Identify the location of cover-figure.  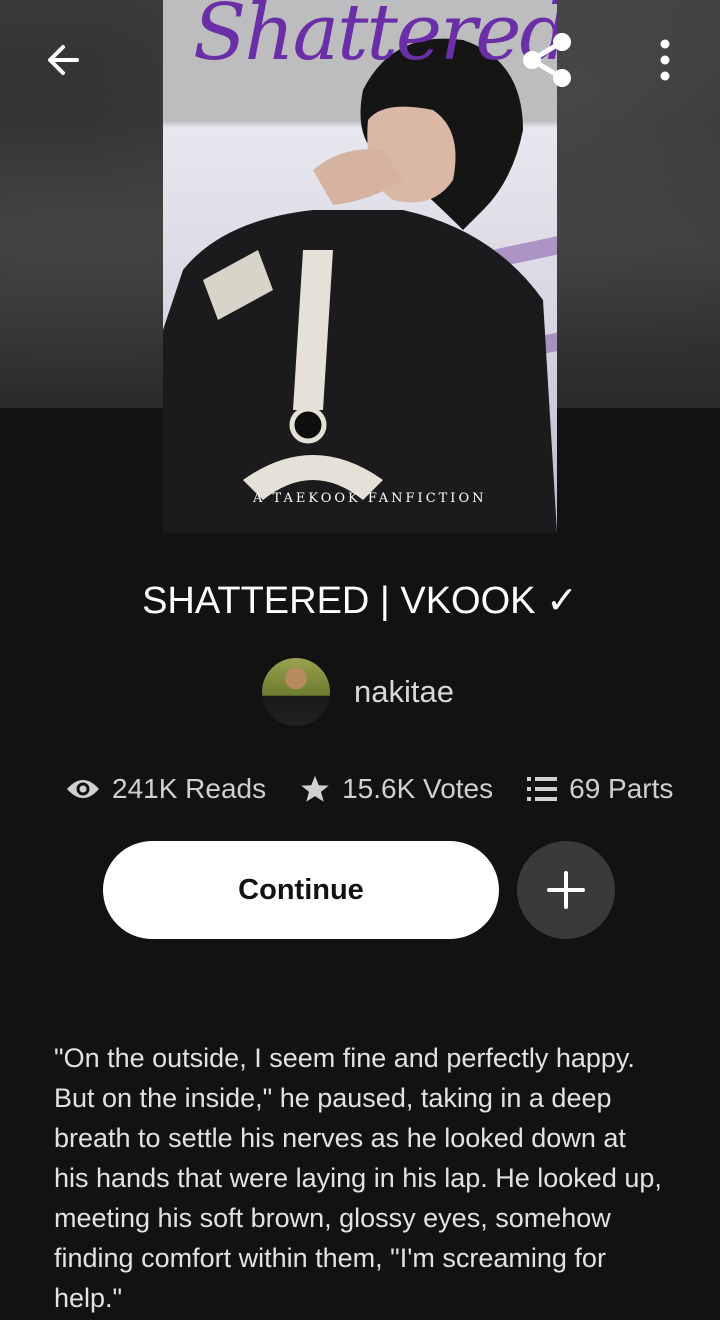
(360, 371).